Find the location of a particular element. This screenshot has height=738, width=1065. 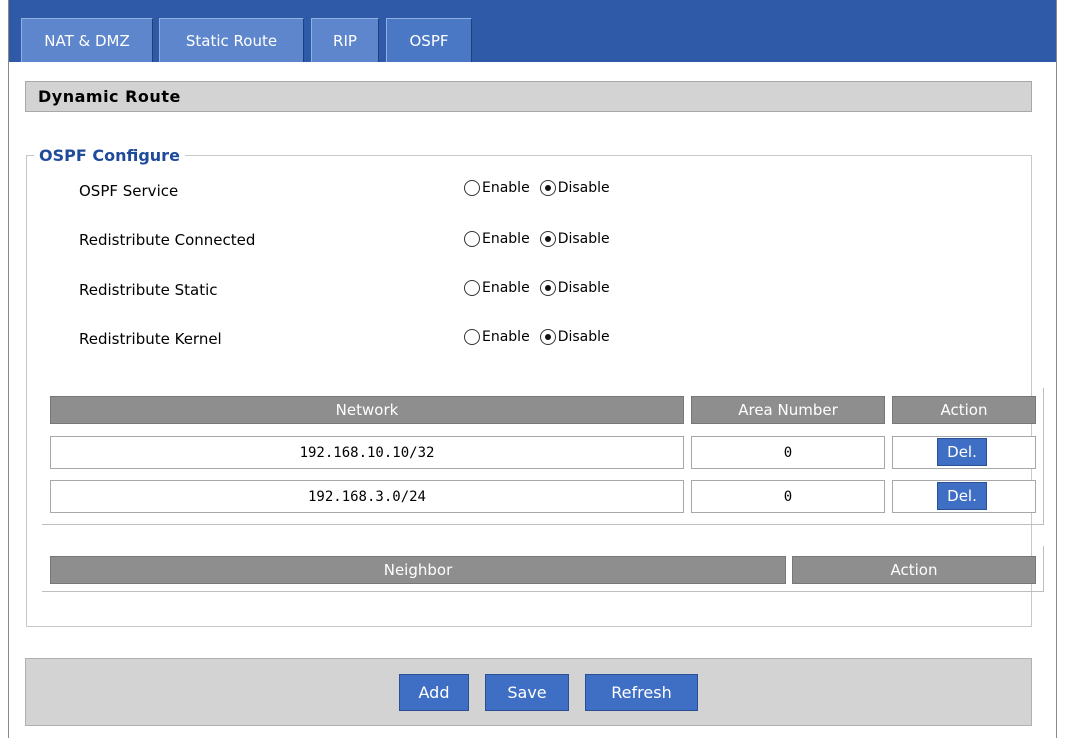

network-cell: 192.168.10.10/32 is located at coordinates (367, 452).